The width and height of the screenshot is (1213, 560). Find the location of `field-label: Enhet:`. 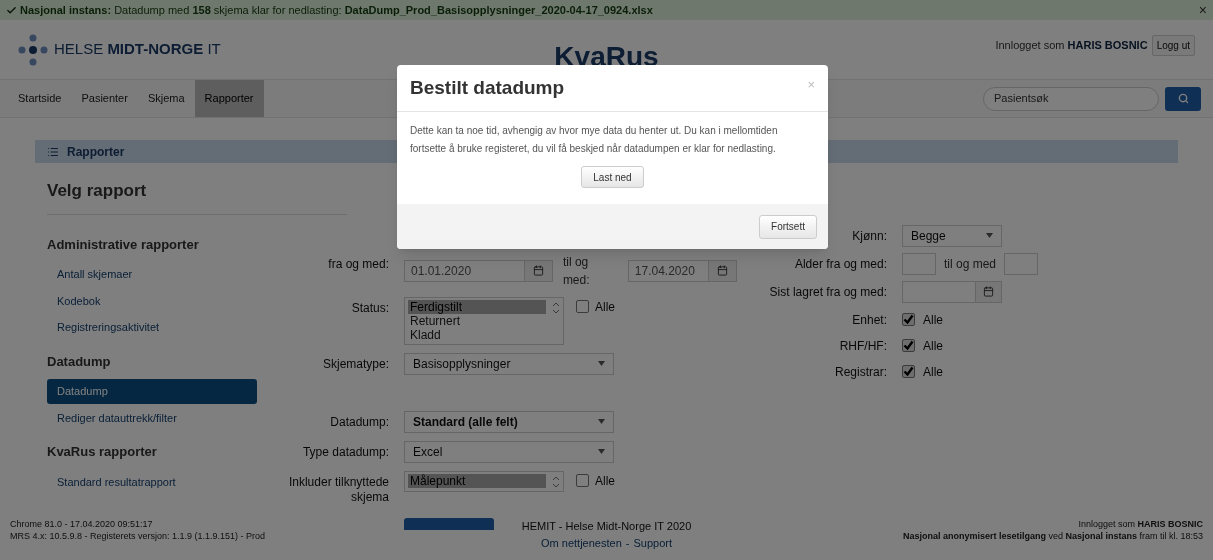

field-label: Enhet: is located at coordinates (869, 319).